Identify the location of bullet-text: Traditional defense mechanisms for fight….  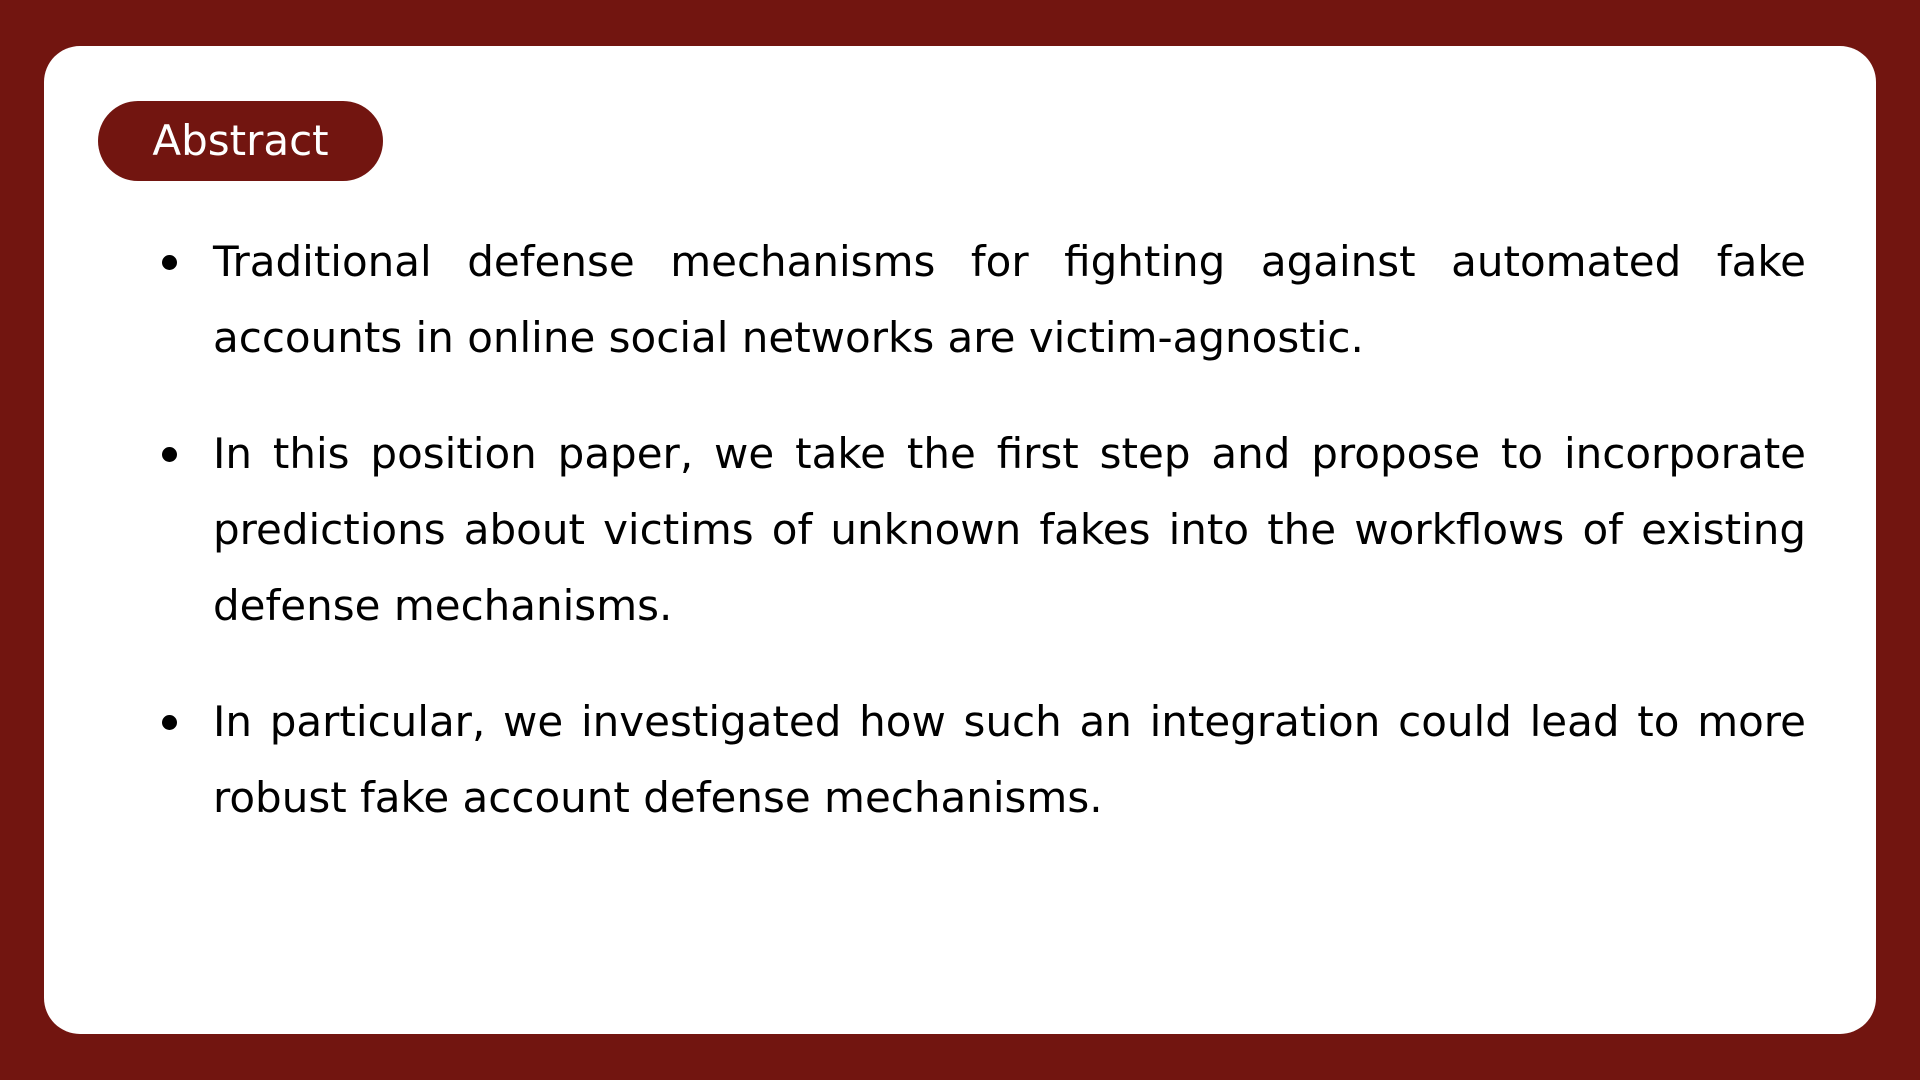
(1009, 299).